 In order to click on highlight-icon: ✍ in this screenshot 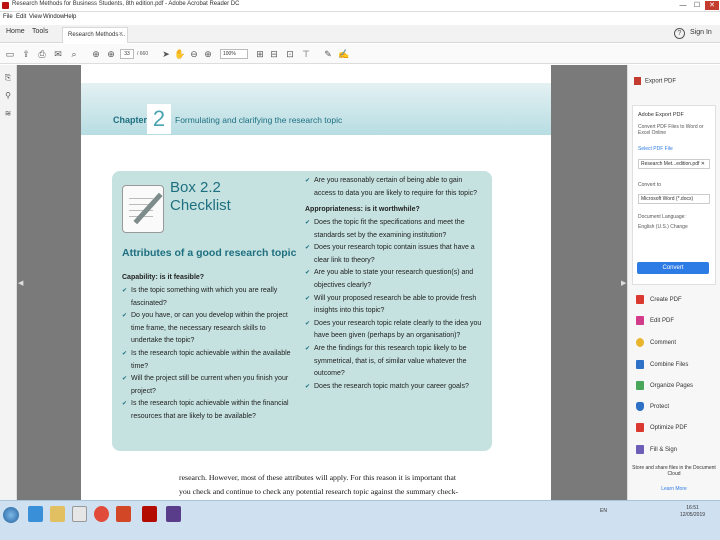, I will do `click(344, 54)`.